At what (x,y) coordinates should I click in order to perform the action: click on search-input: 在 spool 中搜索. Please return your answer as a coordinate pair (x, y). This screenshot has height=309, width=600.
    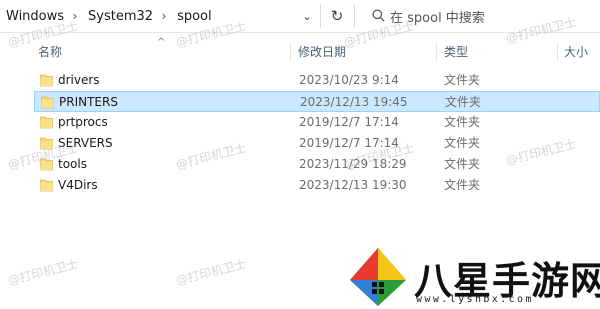
    Looking at the image, I should click on (480, 16).